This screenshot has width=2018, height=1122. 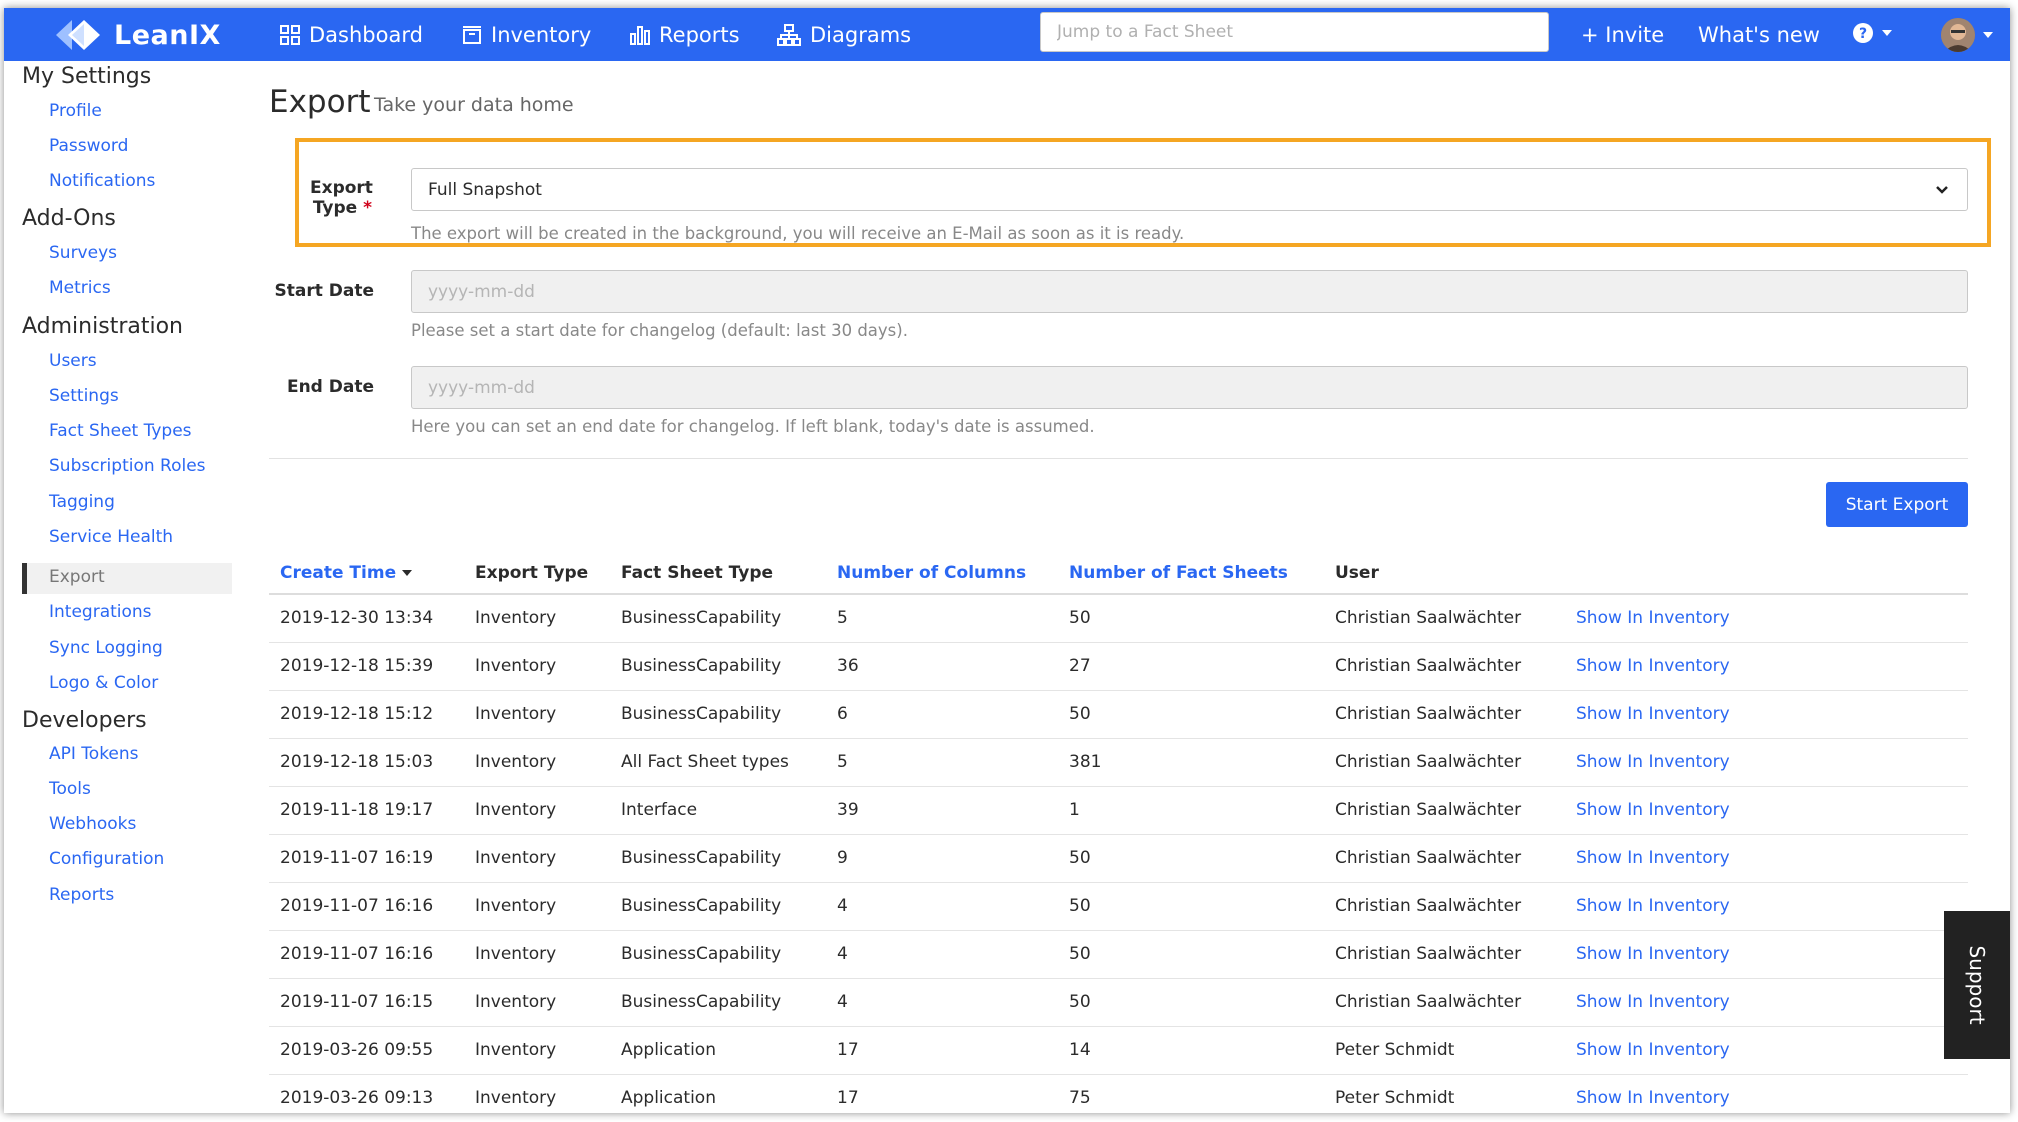 I want to click on start-date-label: Start Date, so click(x=324, y=291).